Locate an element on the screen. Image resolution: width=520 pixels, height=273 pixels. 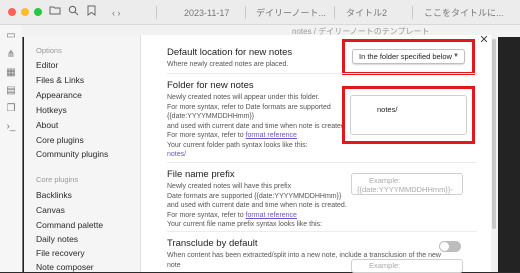
canvas-icon: ▦ is located at coordinates (11, 73).